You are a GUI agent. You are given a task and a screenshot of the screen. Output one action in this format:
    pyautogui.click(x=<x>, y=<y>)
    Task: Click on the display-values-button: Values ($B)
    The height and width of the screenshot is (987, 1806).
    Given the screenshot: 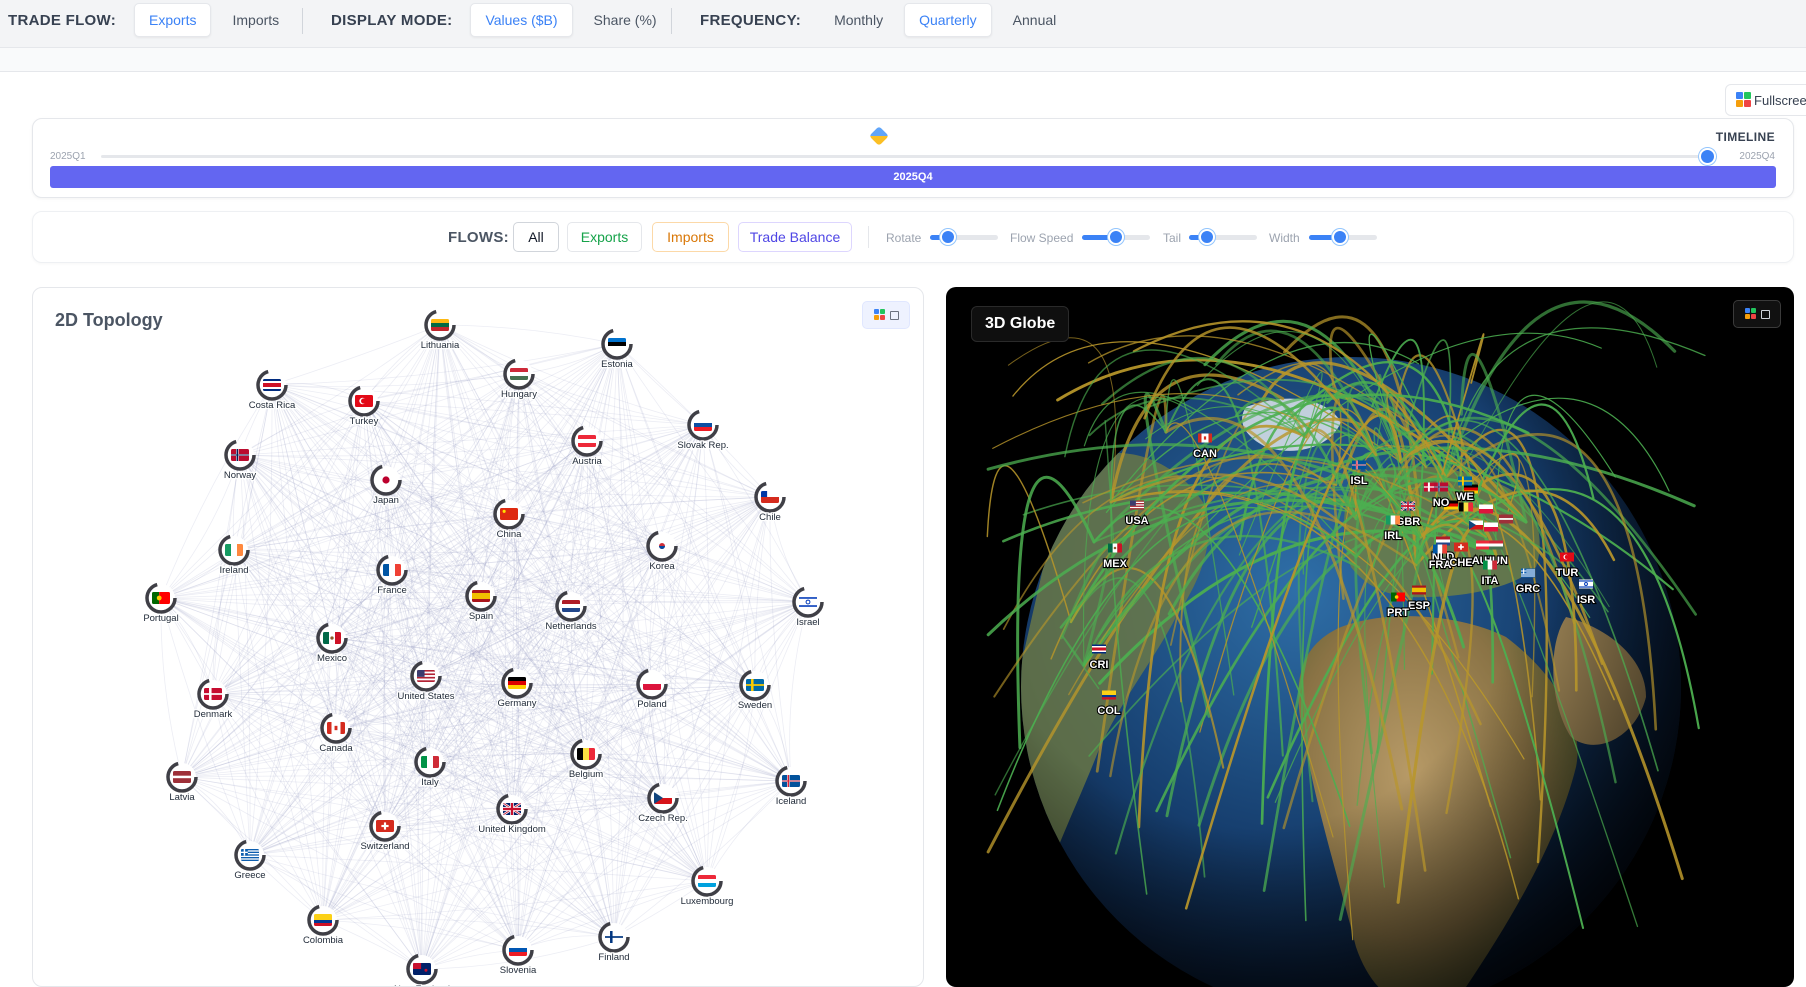 What is the action you would take?
    pyautogui.click(x=521, y=20)
    